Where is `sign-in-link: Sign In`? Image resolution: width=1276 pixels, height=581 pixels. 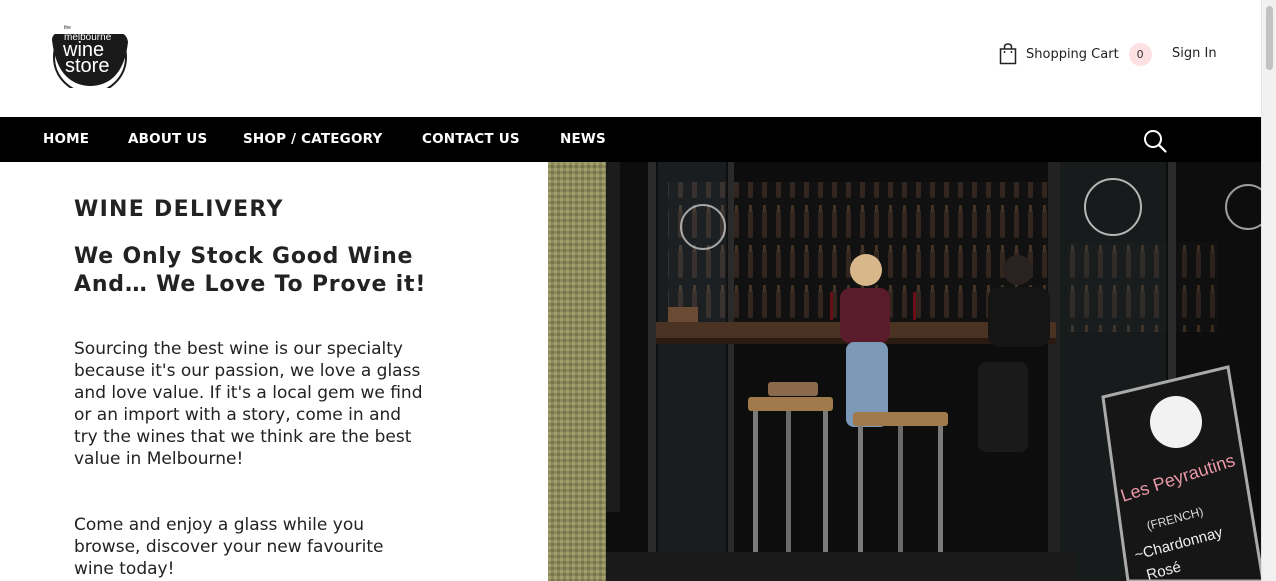 sign-in-link: Sign In is located at coordinates (1194, 53).